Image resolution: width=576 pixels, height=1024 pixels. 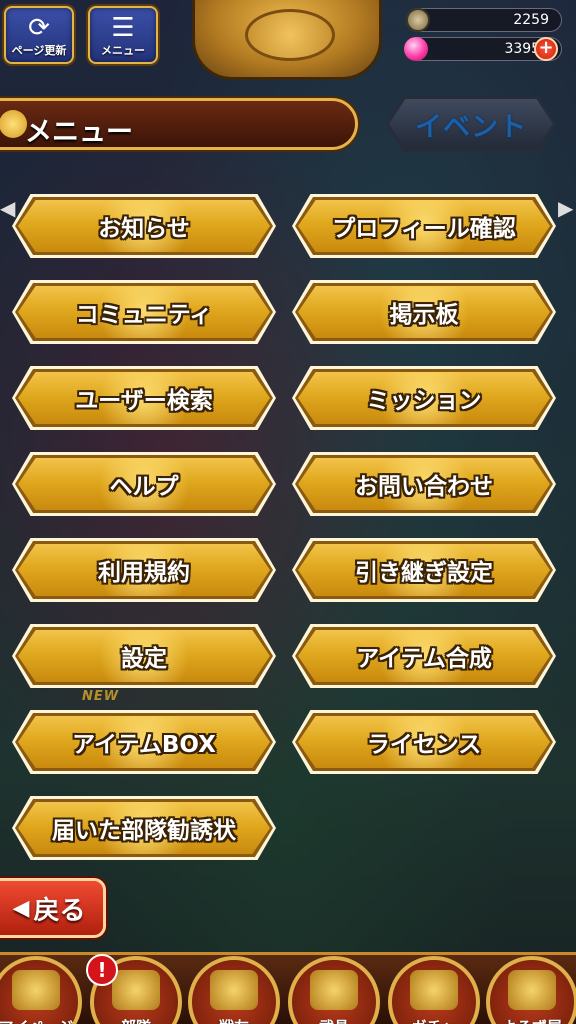 I want to click on menu-button-label: アイテム合成, so click(x=424, y=659).